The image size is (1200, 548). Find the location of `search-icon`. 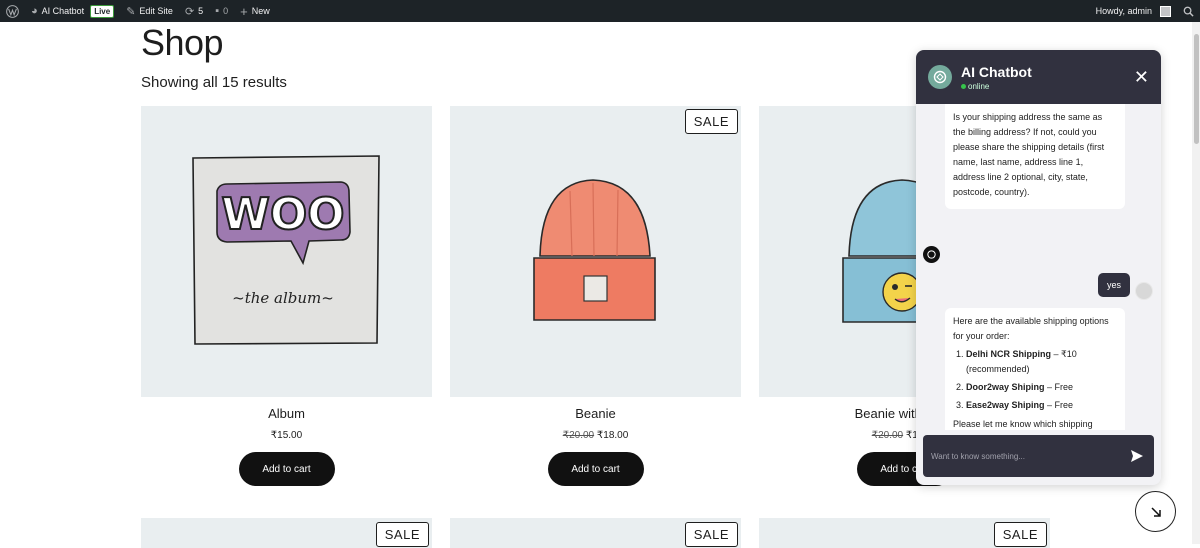

search-icon is located at coordinates (1188, 11).